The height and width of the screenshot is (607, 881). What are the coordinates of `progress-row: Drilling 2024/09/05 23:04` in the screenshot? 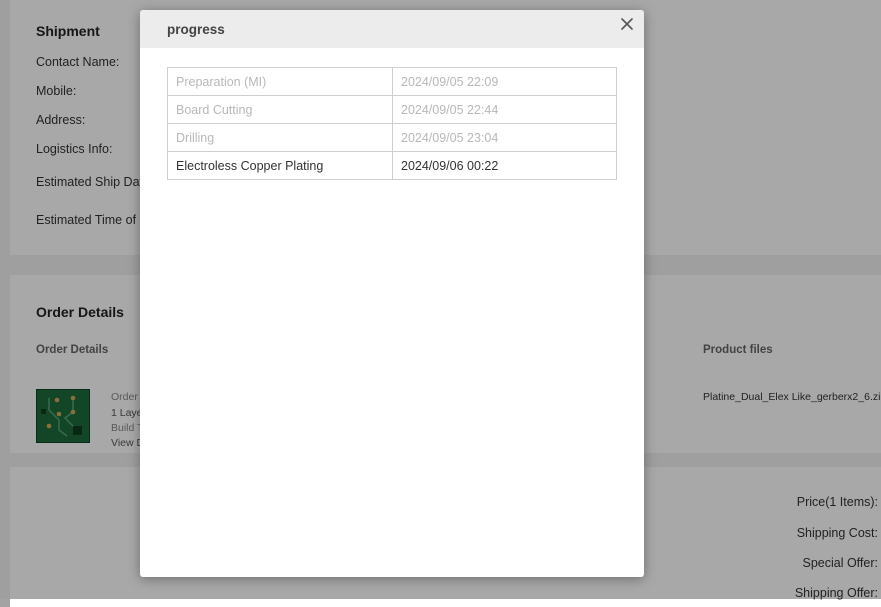 It's located at (392, 137).